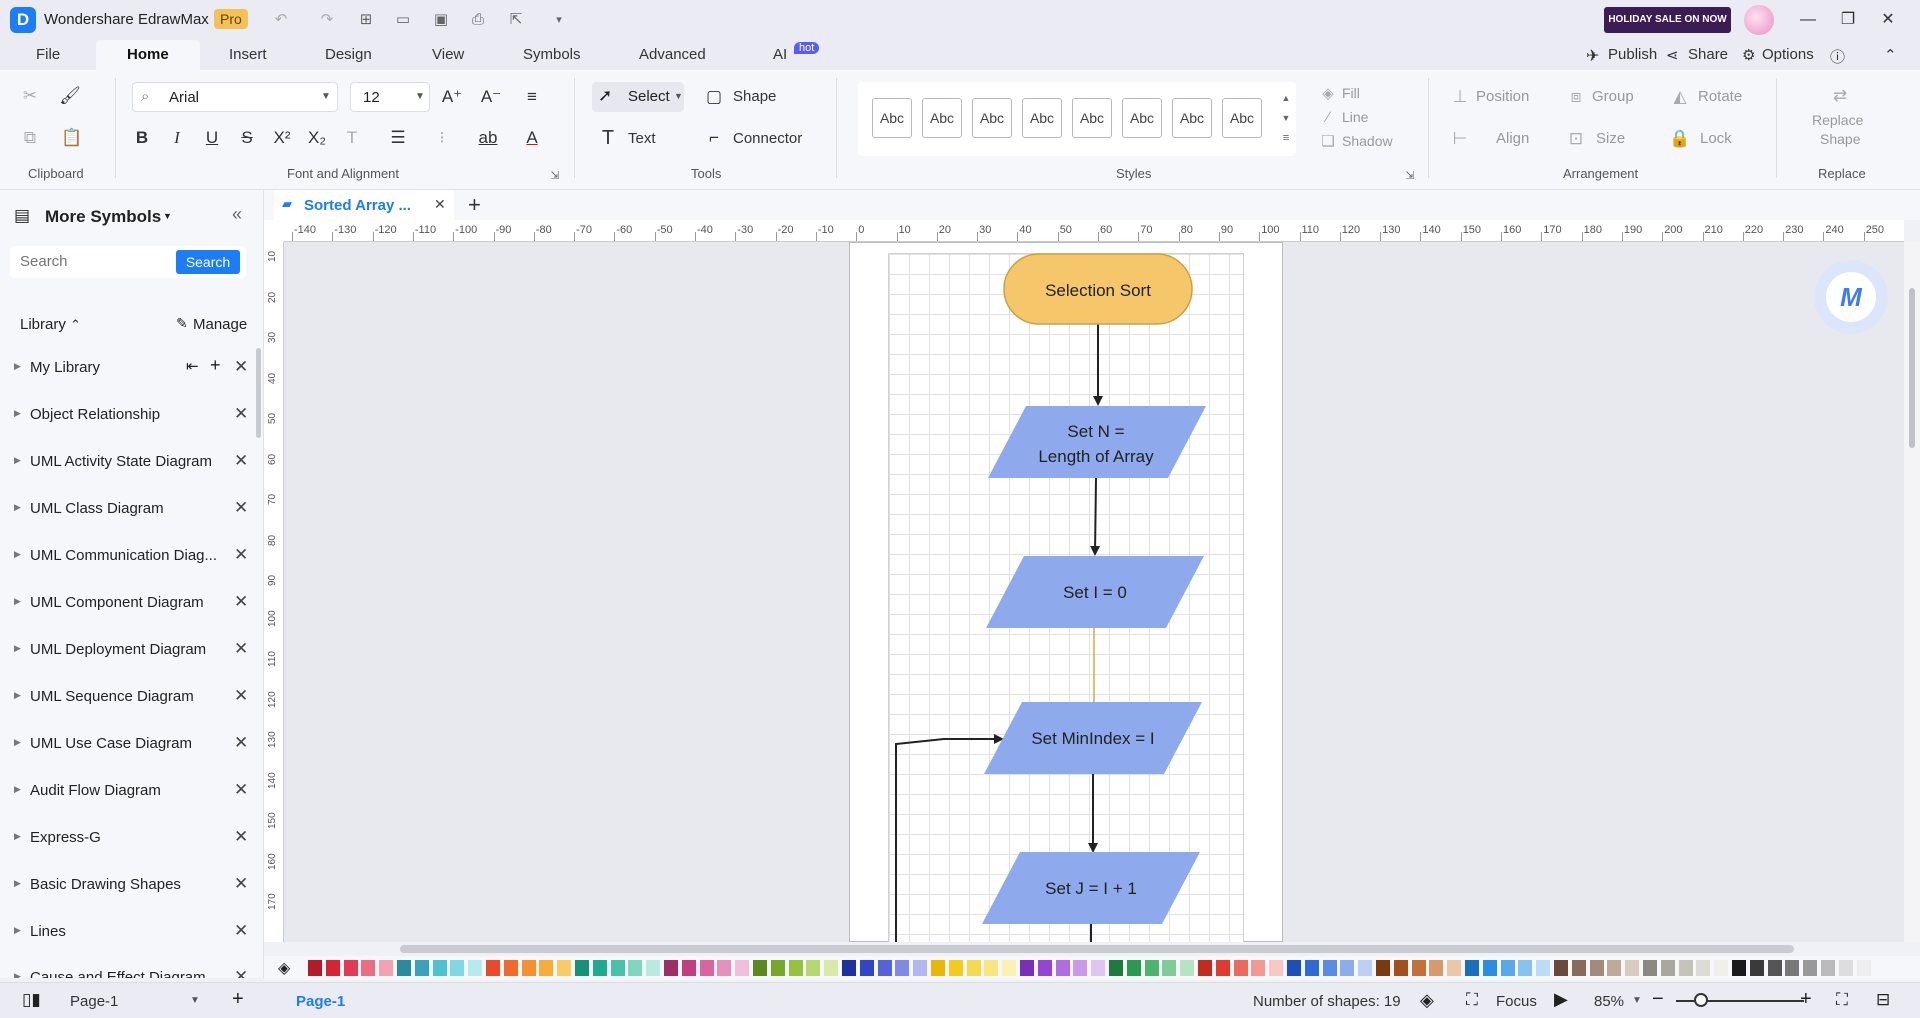 This screenshot has height=1018, width=1920. Describe the element at coordinates (1095, 516) in the screenshot. I see `connector-step1-to-step2` at that location.